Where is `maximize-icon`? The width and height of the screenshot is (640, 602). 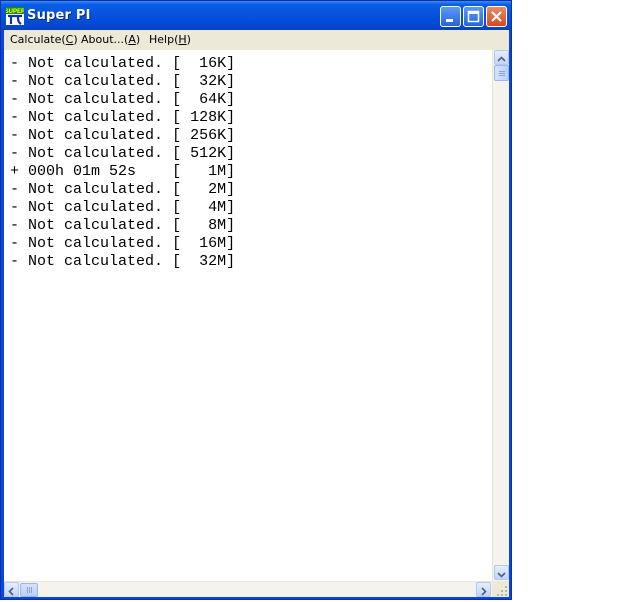 maximize-icon is located at coordinates (473, 16).